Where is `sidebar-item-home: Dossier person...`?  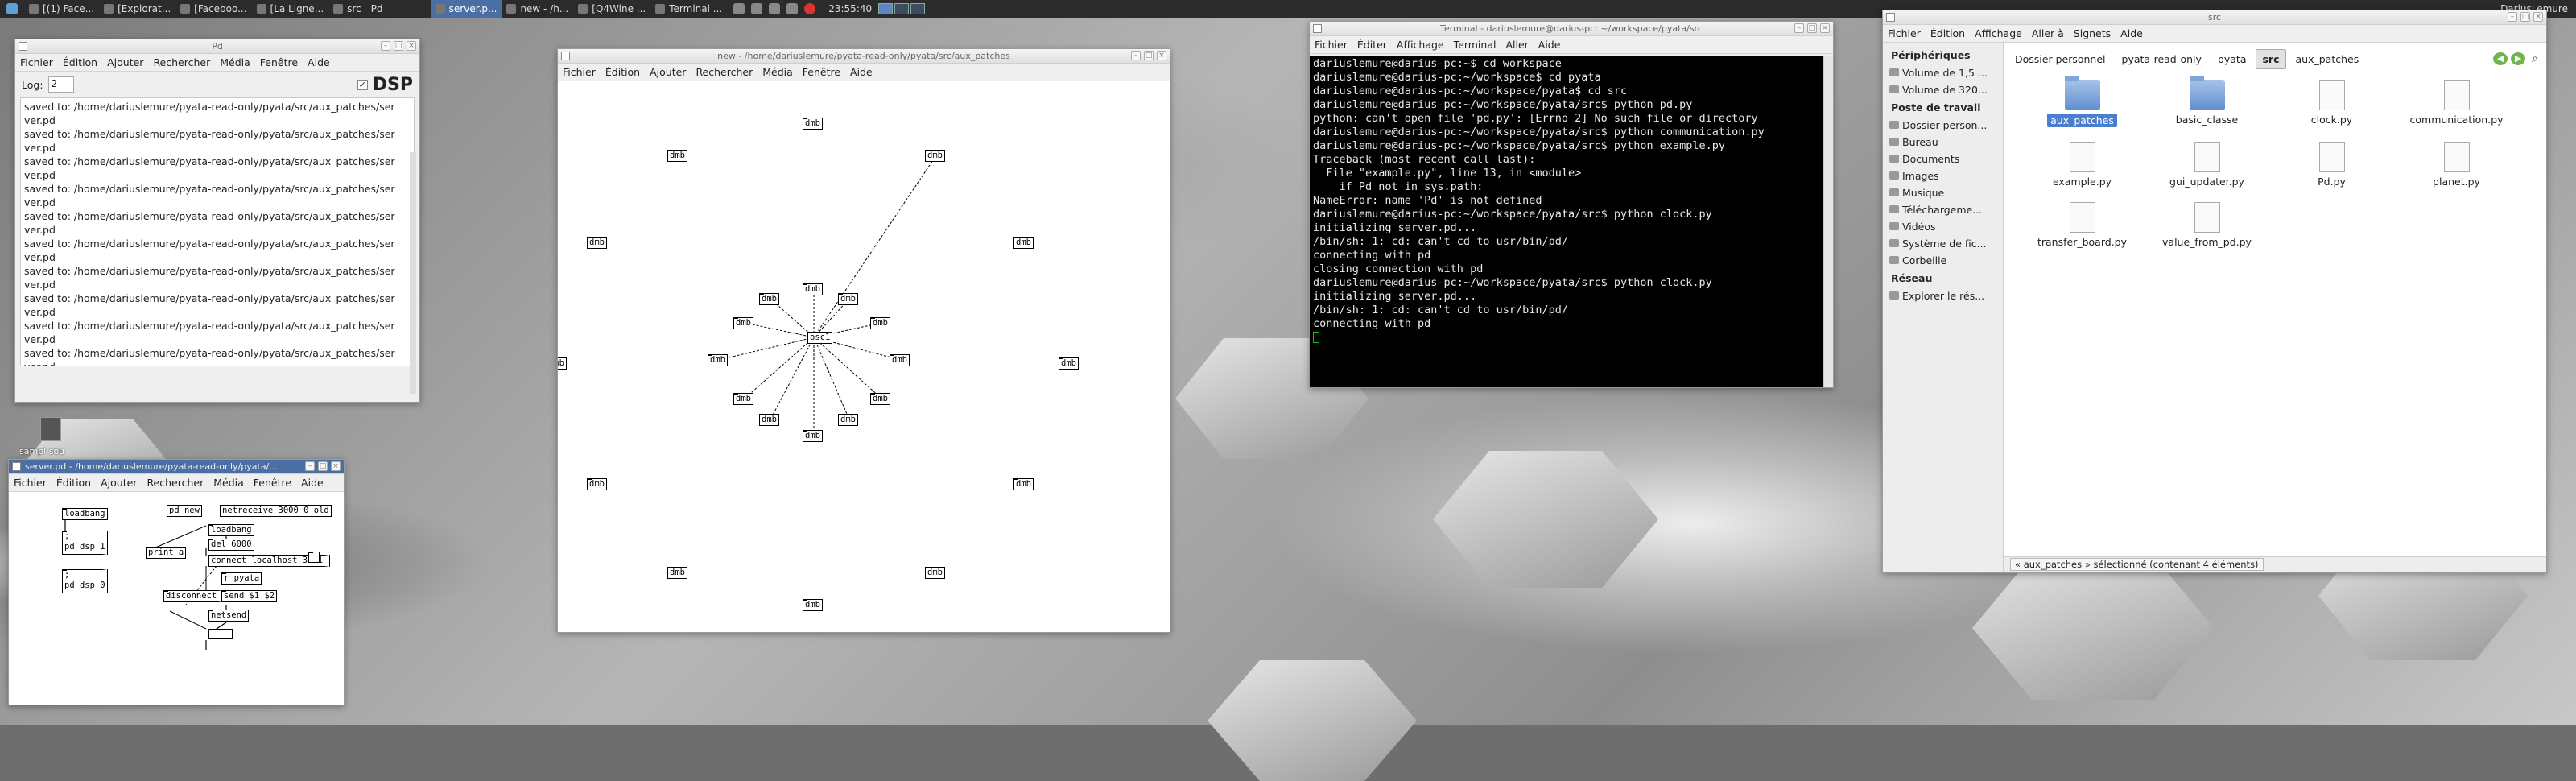 sidebar-item-home: Dossier person... is located at coordinates (1943, 126).